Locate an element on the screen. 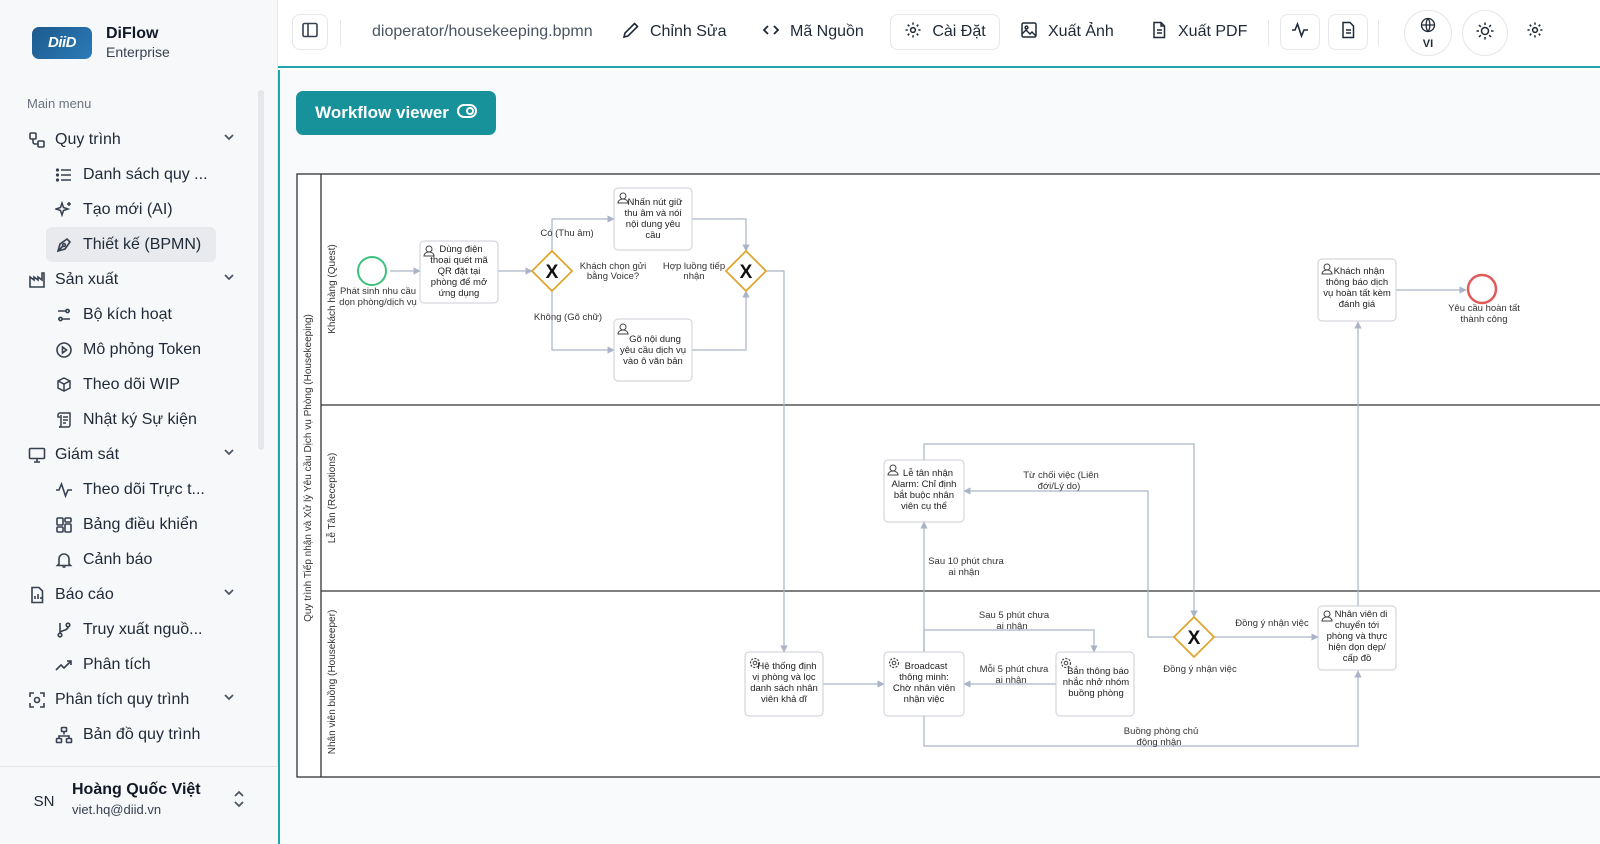 This screenshot has height=844, width=1600. nav-group-phan-tich-quy-trinh: Phân tích quy trình is located at coordinates (136, 699).